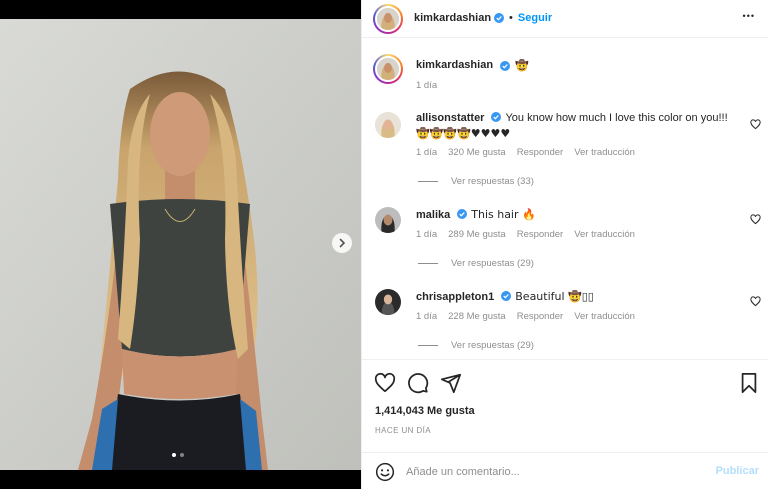 The image size is (768, 489). I want to click on carousel-next-button, so click(342, 243).